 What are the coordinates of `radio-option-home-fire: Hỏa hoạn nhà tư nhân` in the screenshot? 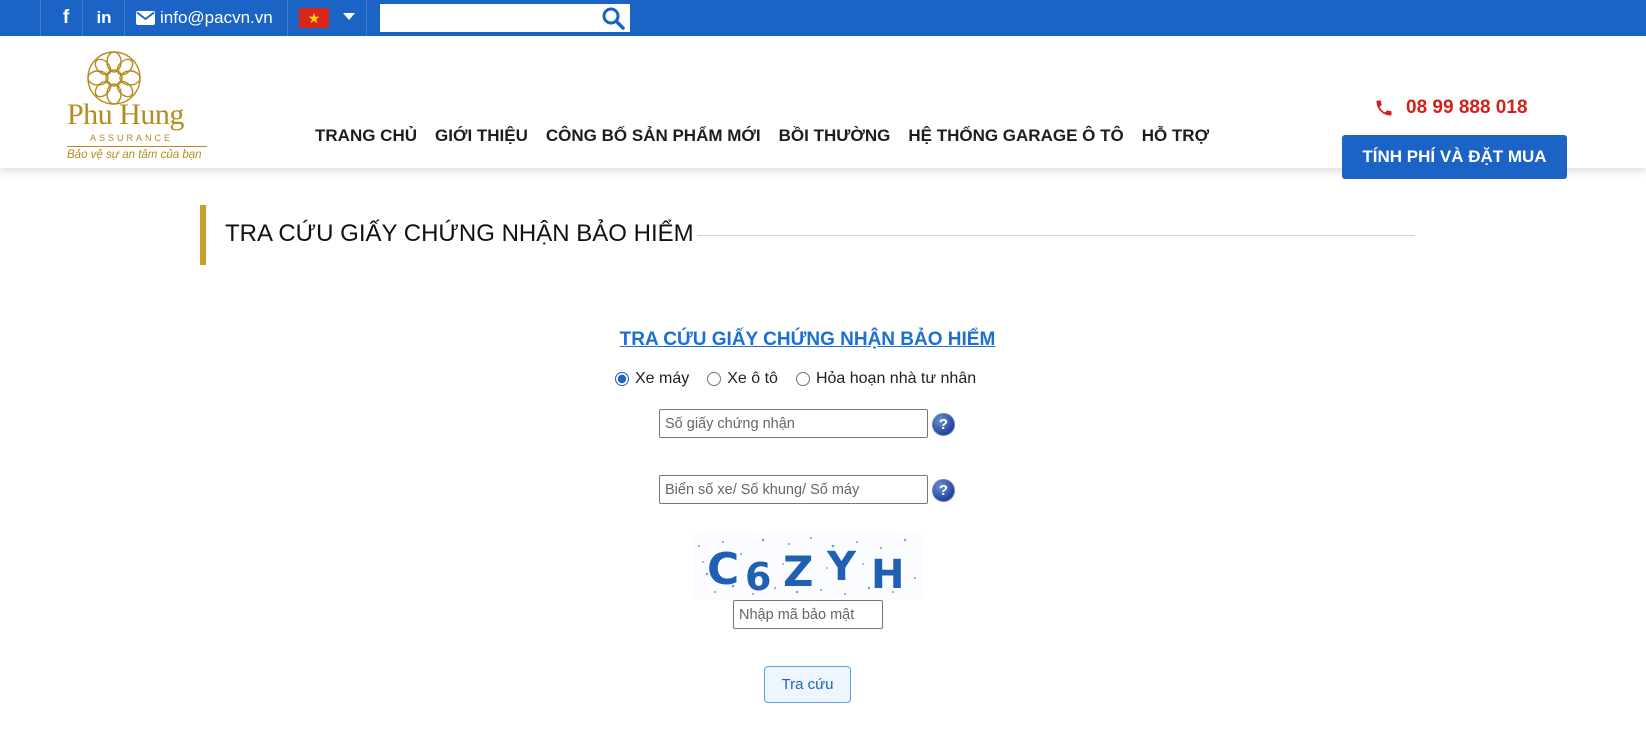 It's located at (886, 379).